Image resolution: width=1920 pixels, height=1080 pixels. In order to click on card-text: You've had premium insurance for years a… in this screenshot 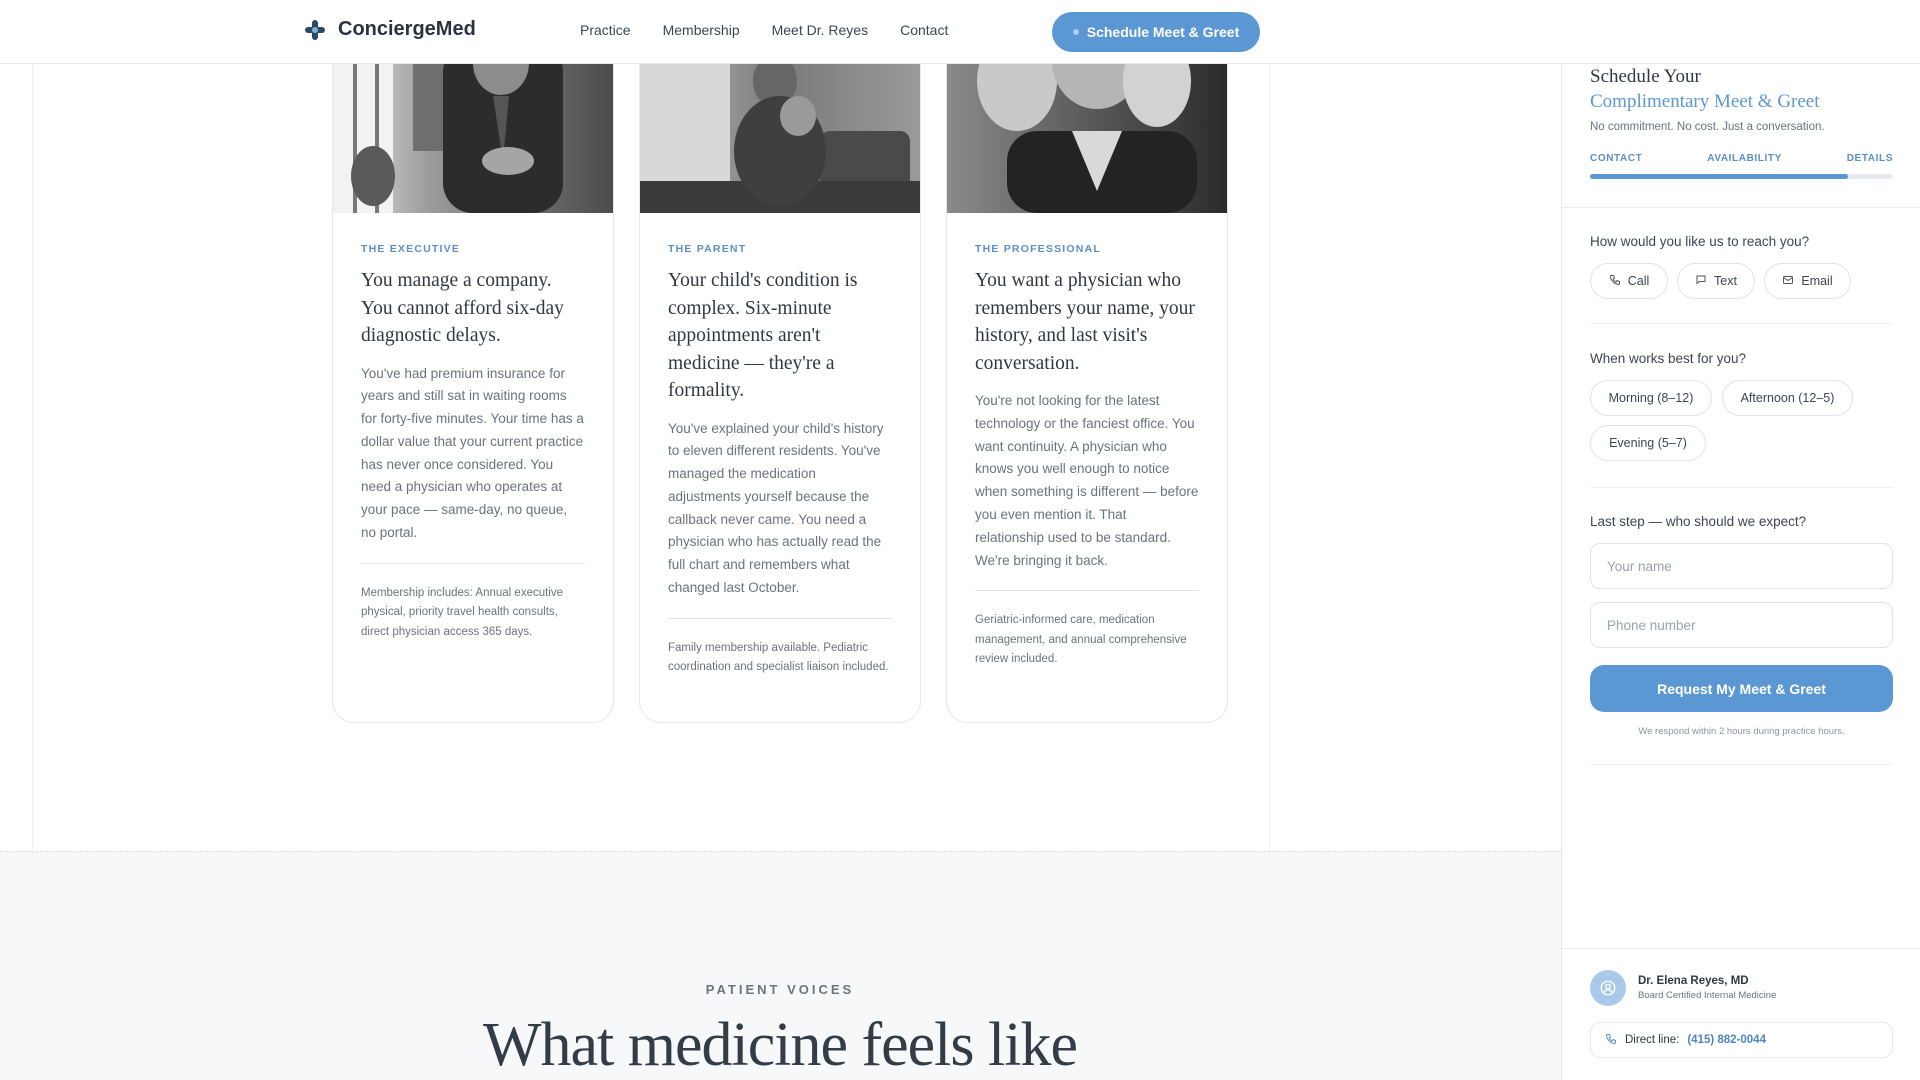, I will do `click(472, 453)`.